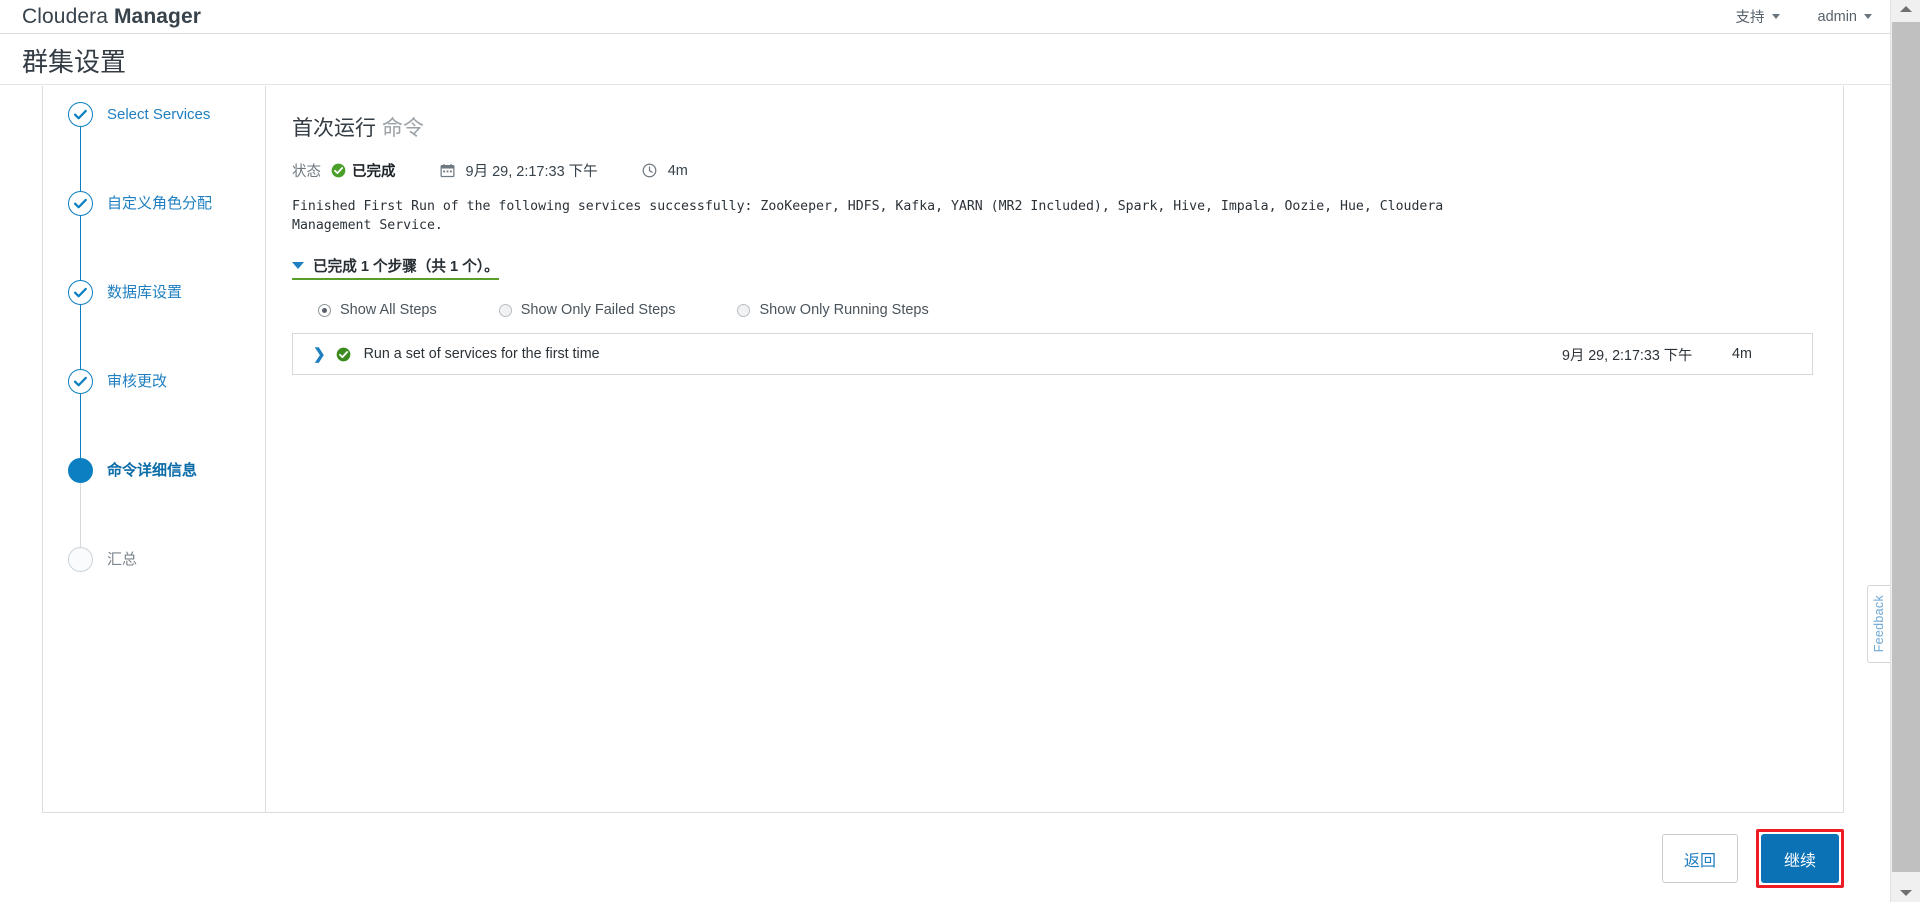 This screenshot has width=1920, height=902. I want to click on status-label: 状态, so click(306, 172).